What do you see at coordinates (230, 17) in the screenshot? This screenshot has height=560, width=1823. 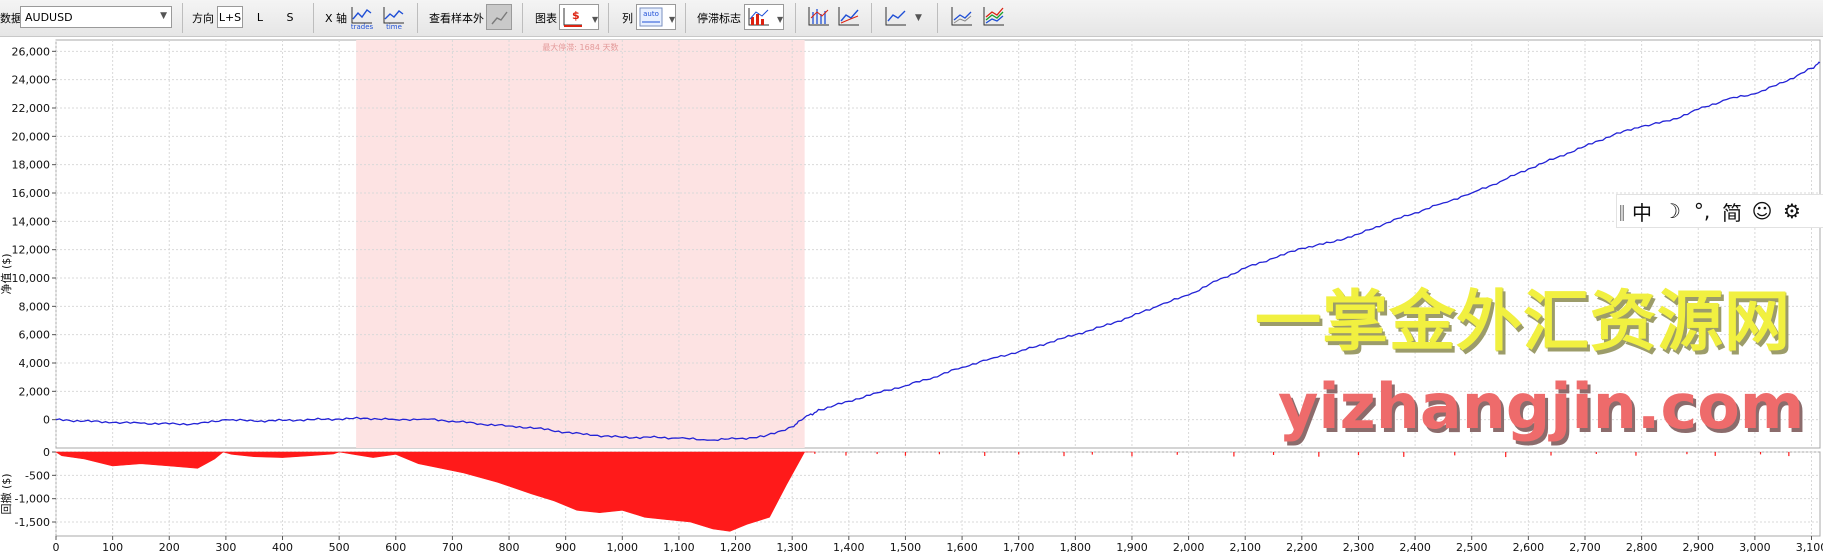 I see `direction-ls-toggle: L+S` at bounding box center [230, 17].